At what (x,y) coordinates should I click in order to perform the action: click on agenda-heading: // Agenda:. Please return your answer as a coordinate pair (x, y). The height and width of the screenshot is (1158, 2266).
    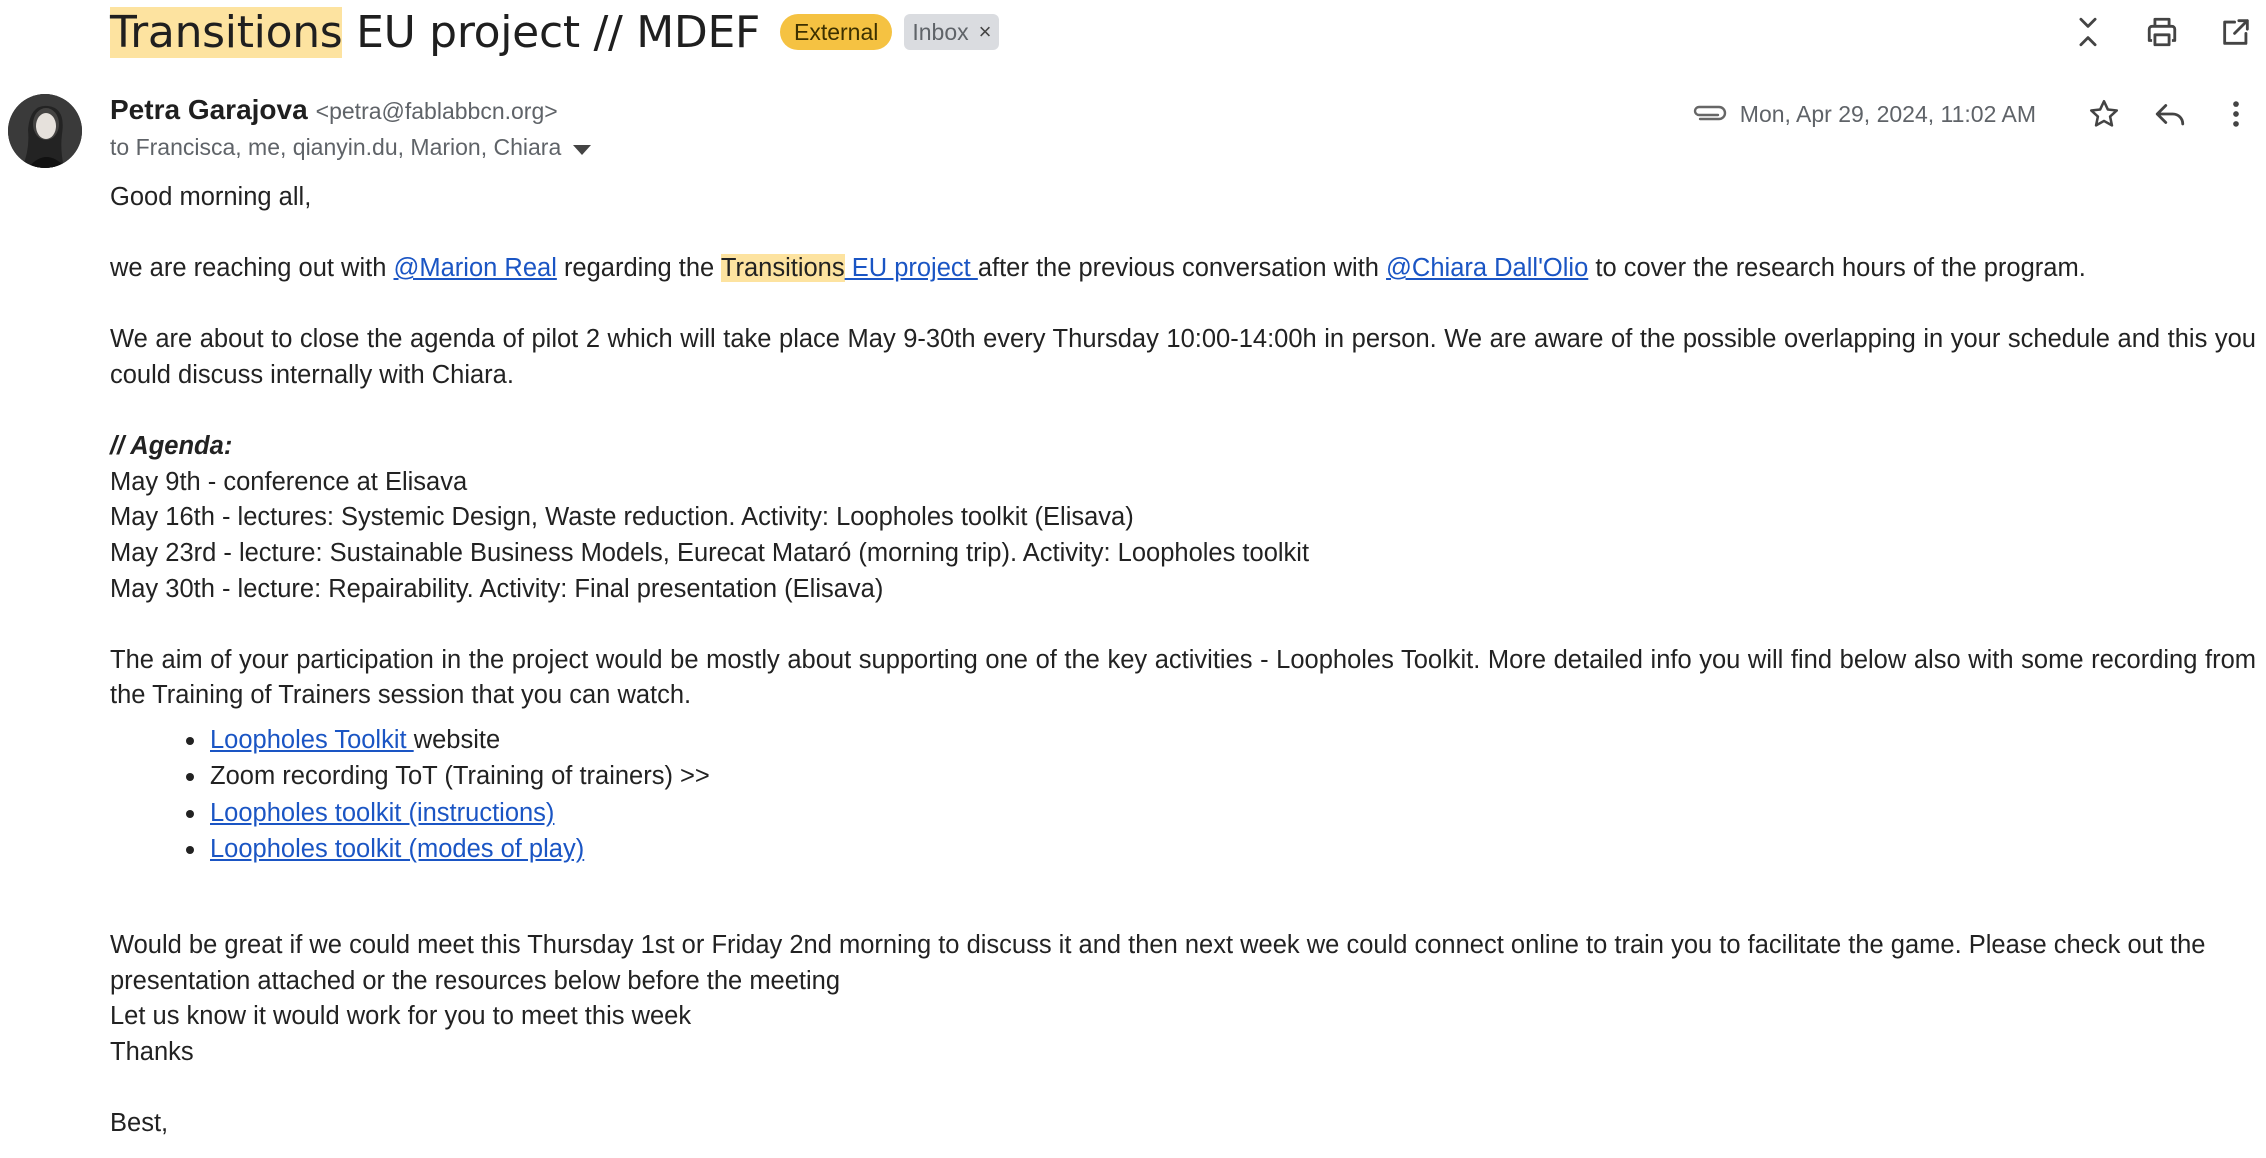
    Looking at the image, I should click on (171, 446).